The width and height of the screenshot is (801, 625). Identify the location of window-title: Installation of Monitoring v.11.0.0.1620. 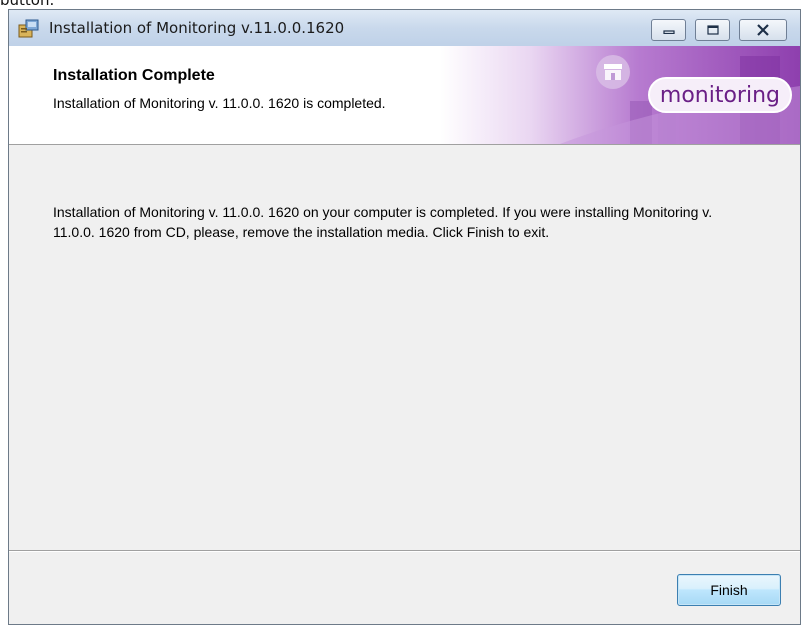
(197, 28).